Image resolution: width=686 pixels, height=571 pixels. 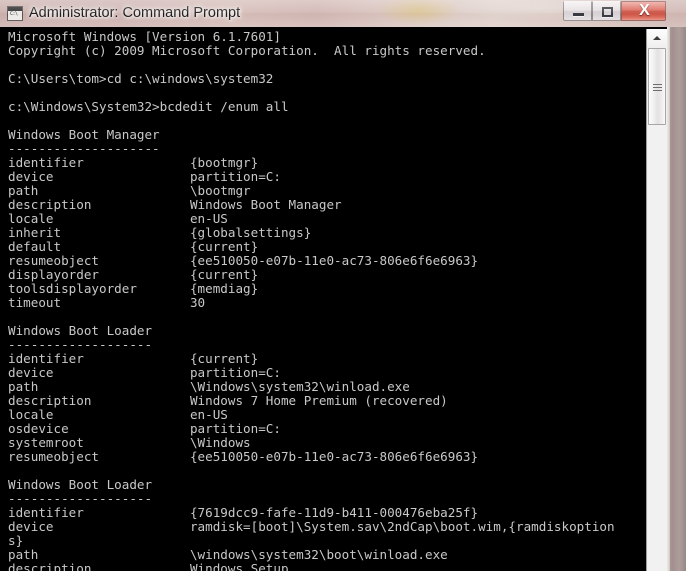 I want to click on scrollbar-thumb, so click(x=657, y=86).